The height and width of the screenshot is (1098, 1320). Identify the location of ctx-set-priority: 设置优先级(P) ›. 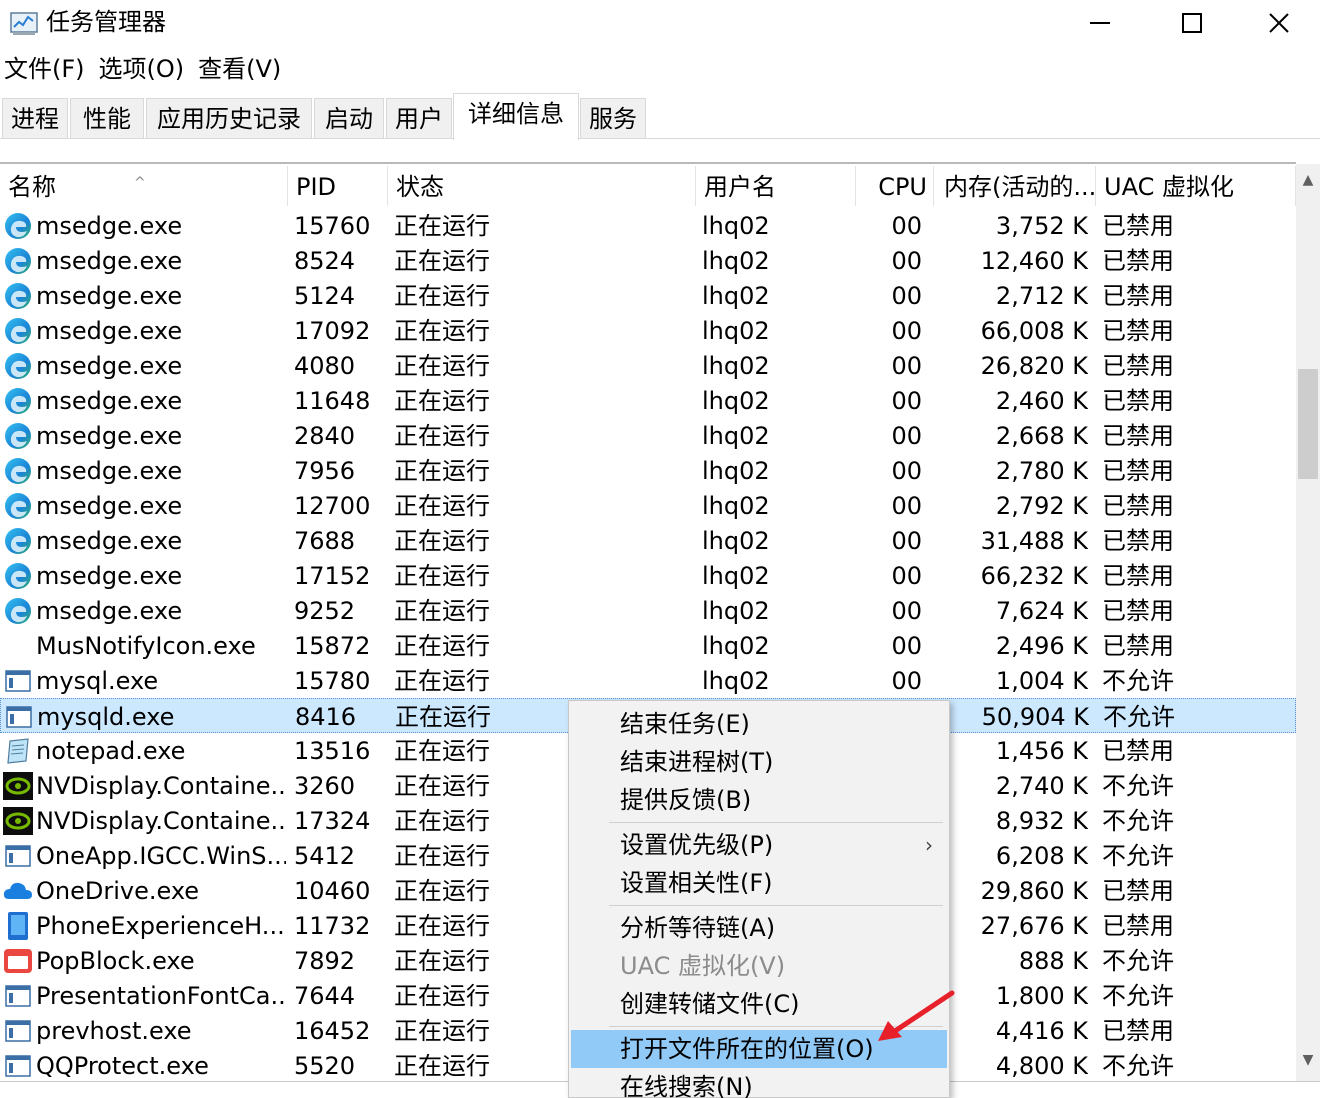
(759, 845).